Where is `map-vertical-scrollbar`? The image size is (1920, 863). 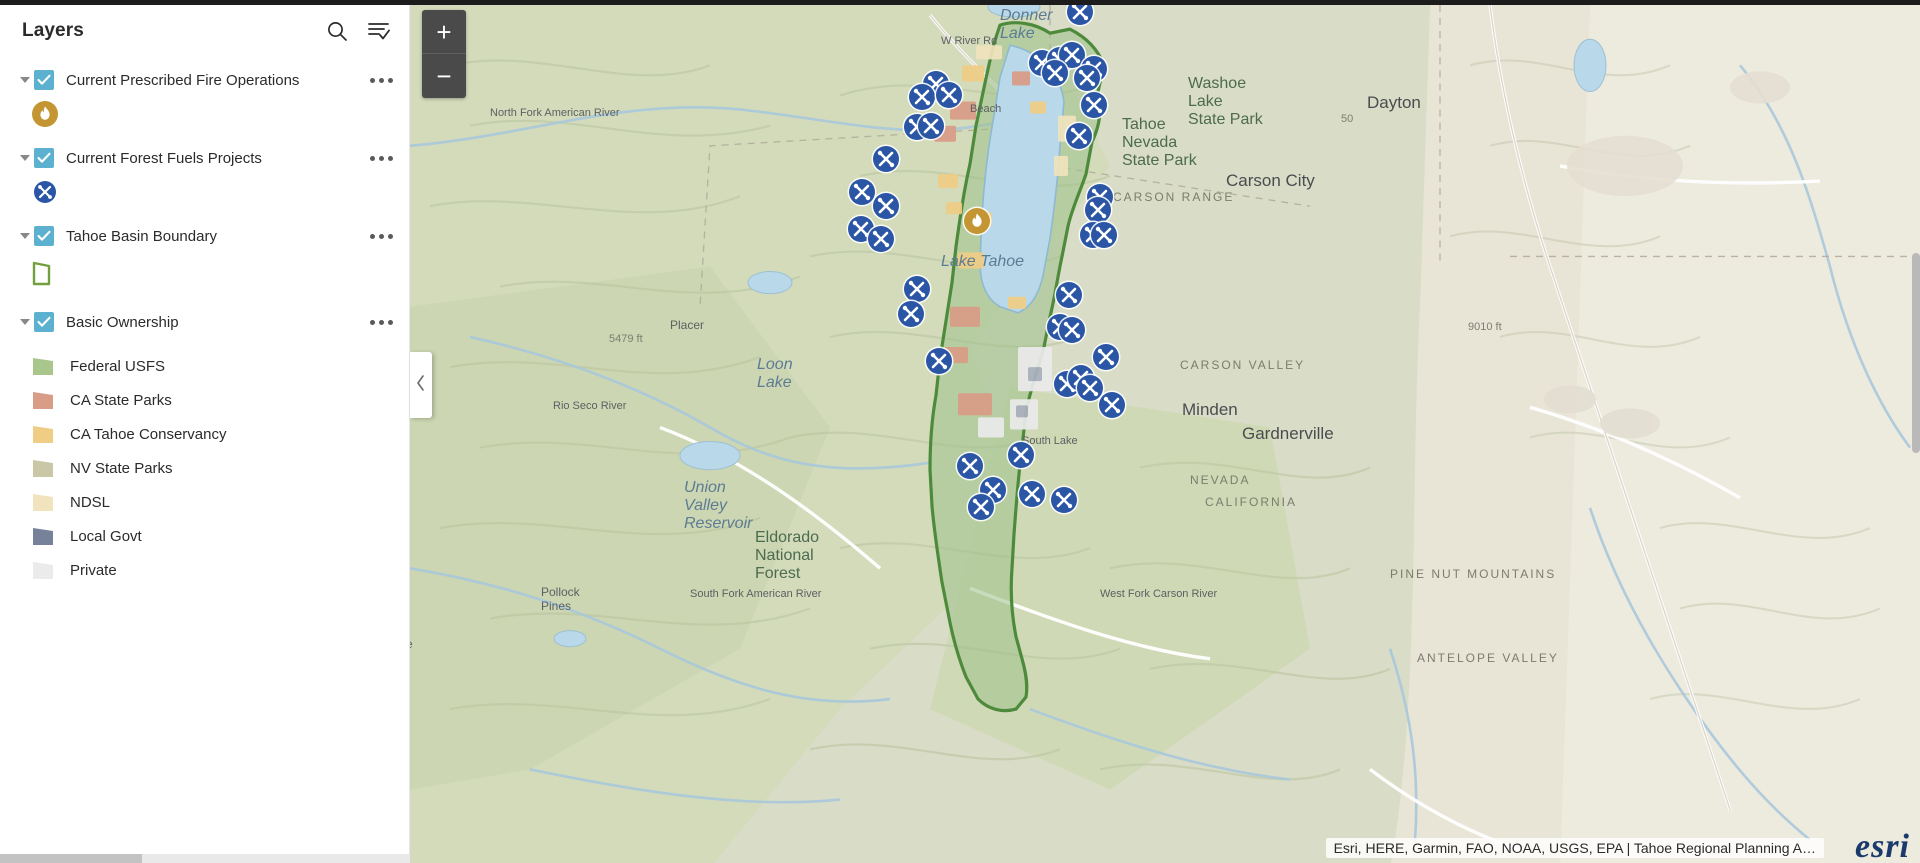
map-vertical-scrollbar is located at coordinates (1916, 353).